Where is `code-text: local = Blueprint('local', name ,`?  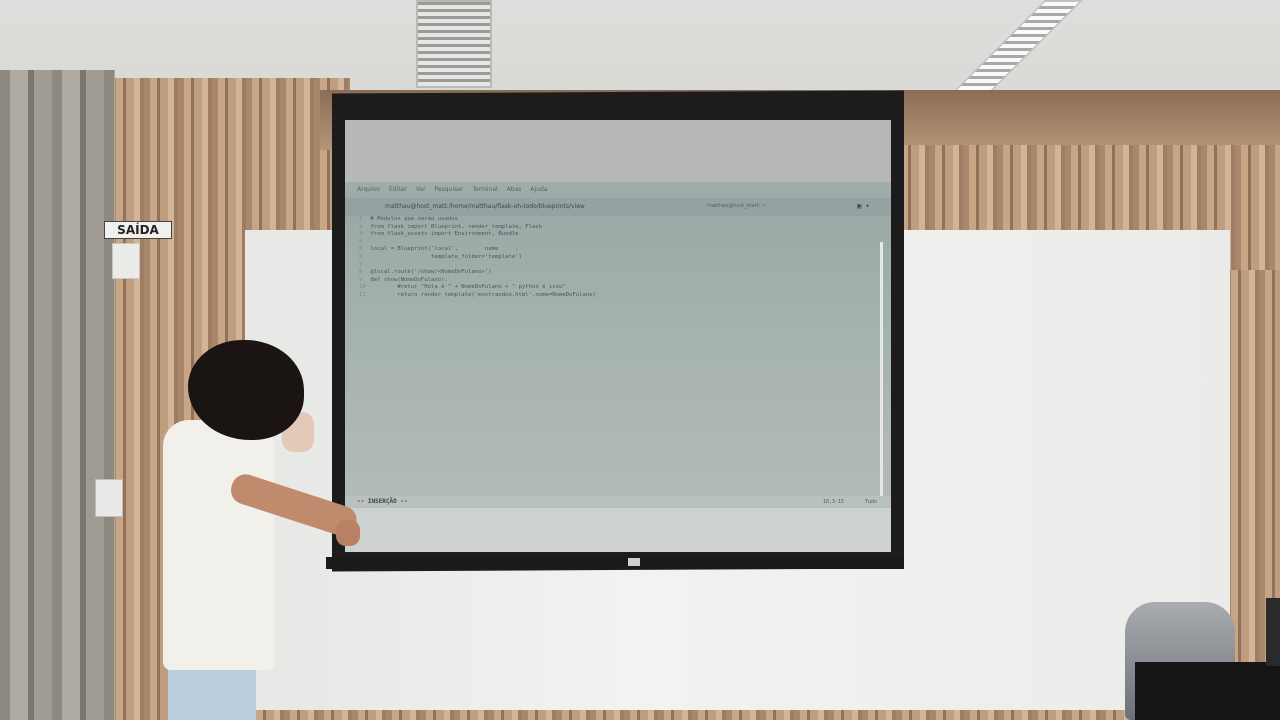
code-text: local = Blueprint('local', name , is located at coordinates (444, 249).